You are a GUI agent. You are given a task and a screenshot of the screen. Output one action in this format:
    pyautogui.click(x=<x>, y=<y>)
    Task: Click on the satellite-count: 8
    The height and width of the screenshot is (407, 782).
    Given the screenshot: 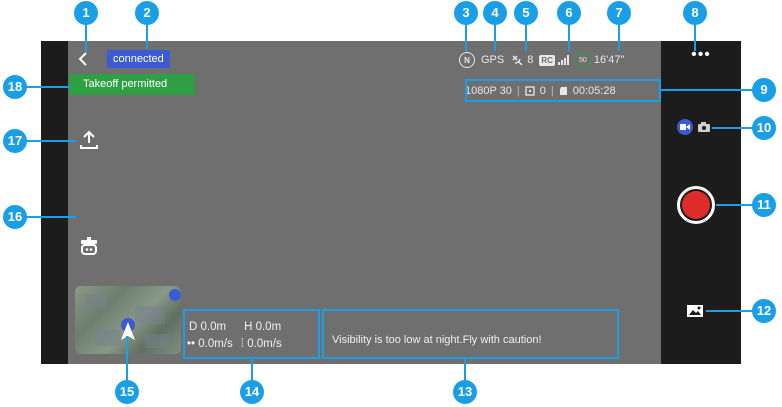 What is the action you would take?
    pyautogui.click(x=530, y=60)
    